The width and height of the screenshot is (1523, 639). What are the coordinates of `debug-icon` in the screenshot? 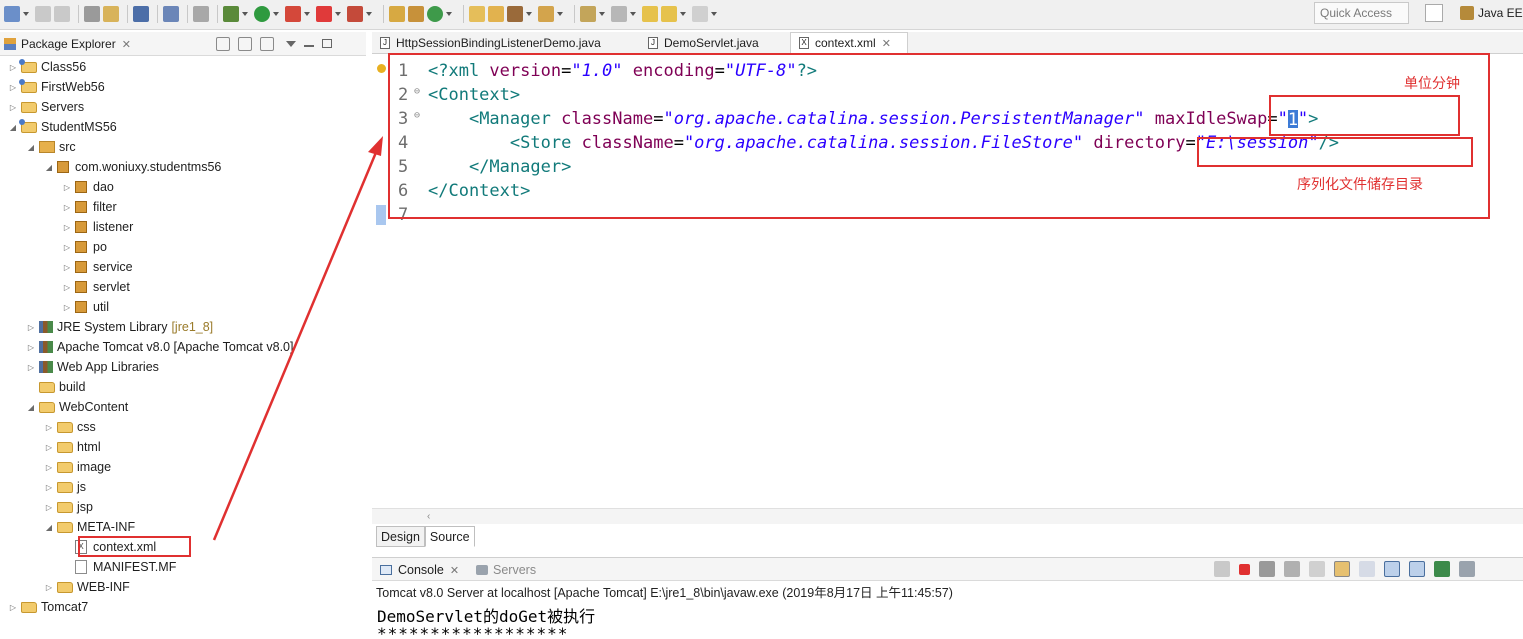 It's located at (231, 14).